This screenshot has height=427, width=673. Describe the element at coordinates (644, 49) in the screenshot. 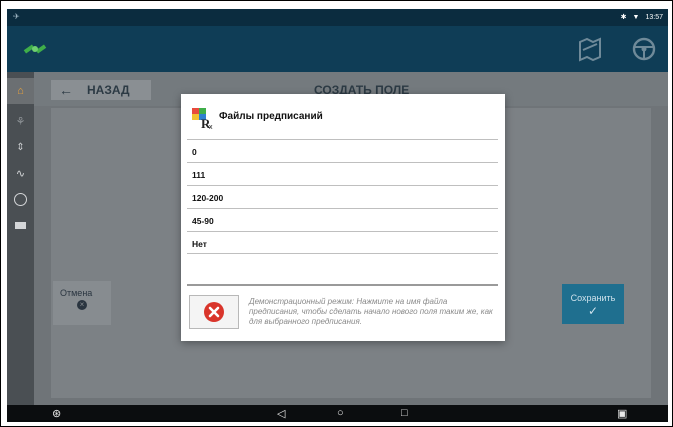

I see `steering-wheel-icon` at that location.